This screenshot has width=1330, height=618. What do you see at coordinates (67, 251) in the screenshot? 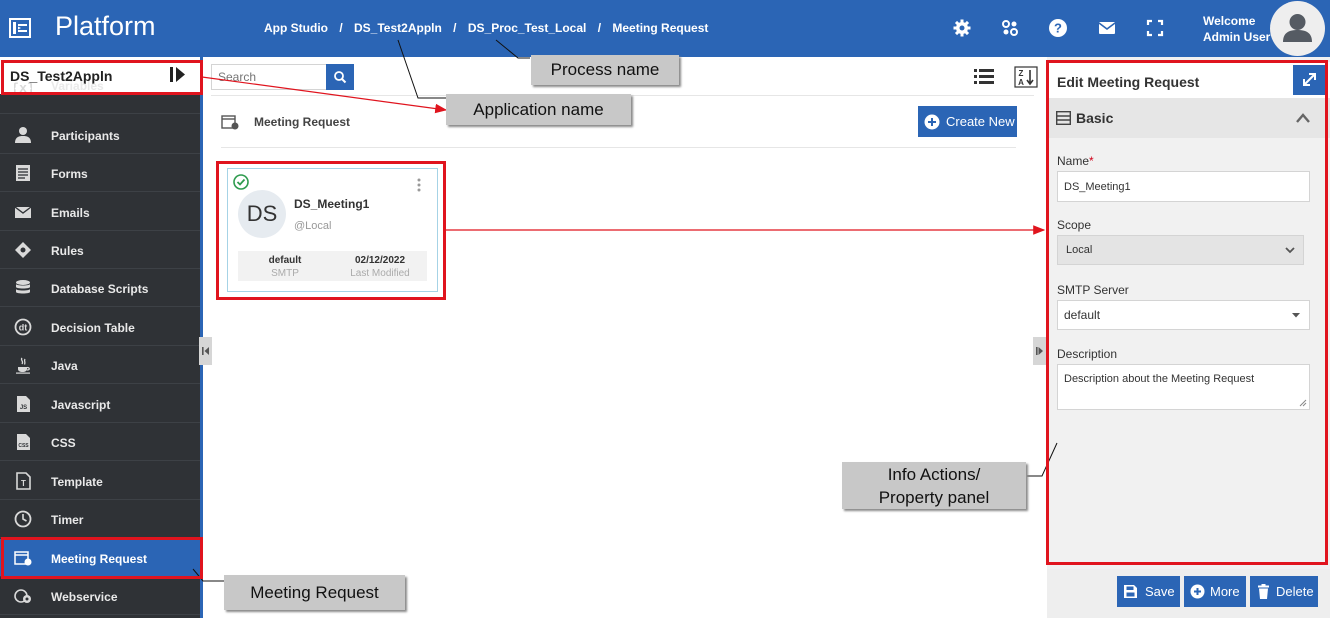
I see `sidebar-item-label: Rules` at bounding box center [67, 251].